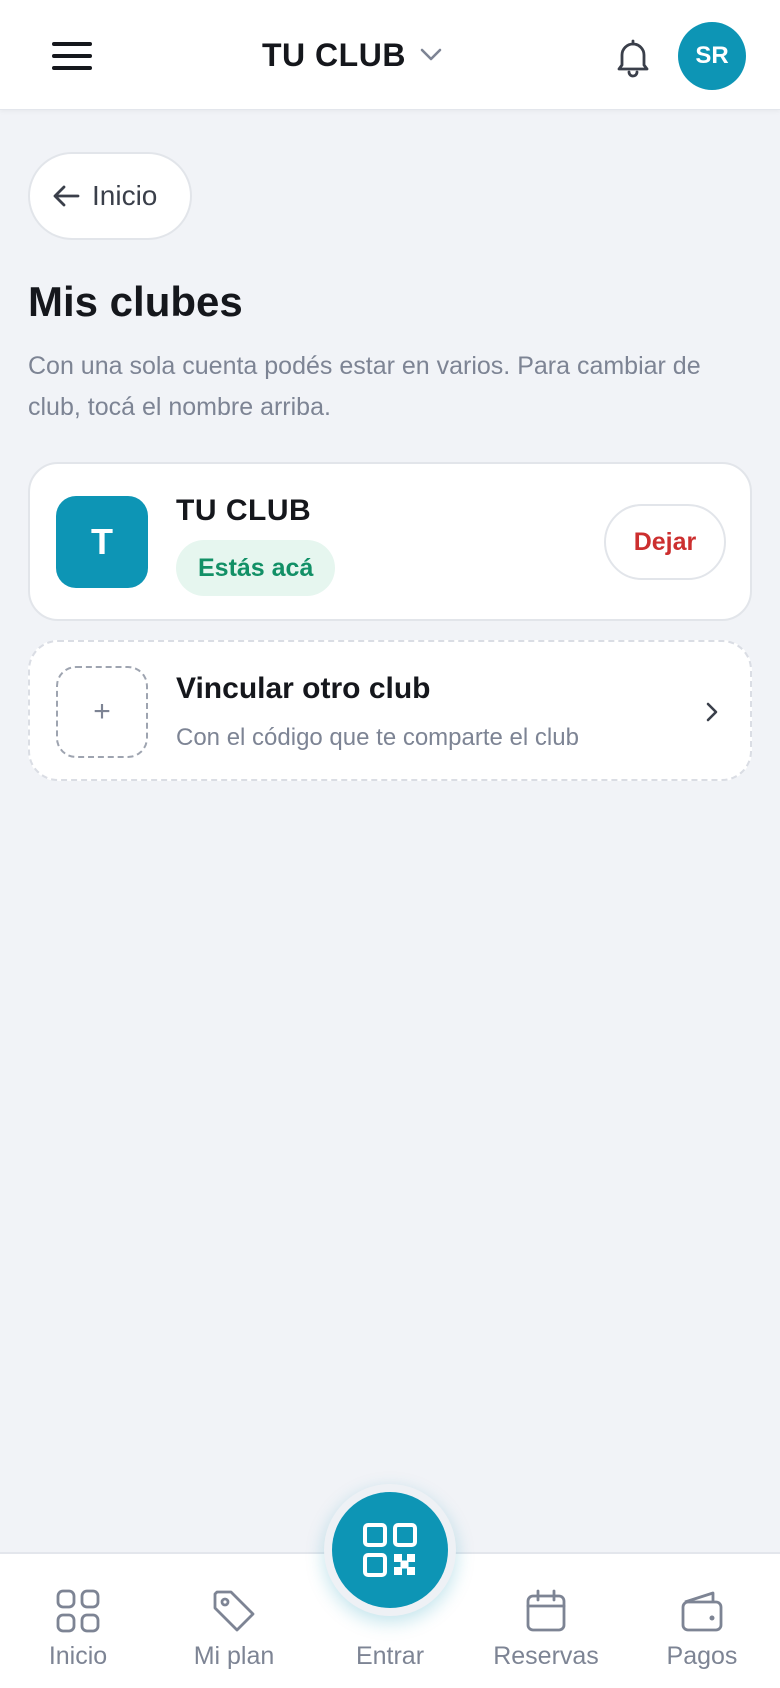 This screenshot has width=780, height=1688. What do you see at coordinates (665, 542) in the screenshot?
I see `leave-club-button: Dejar` at bounding box center [665, 542].